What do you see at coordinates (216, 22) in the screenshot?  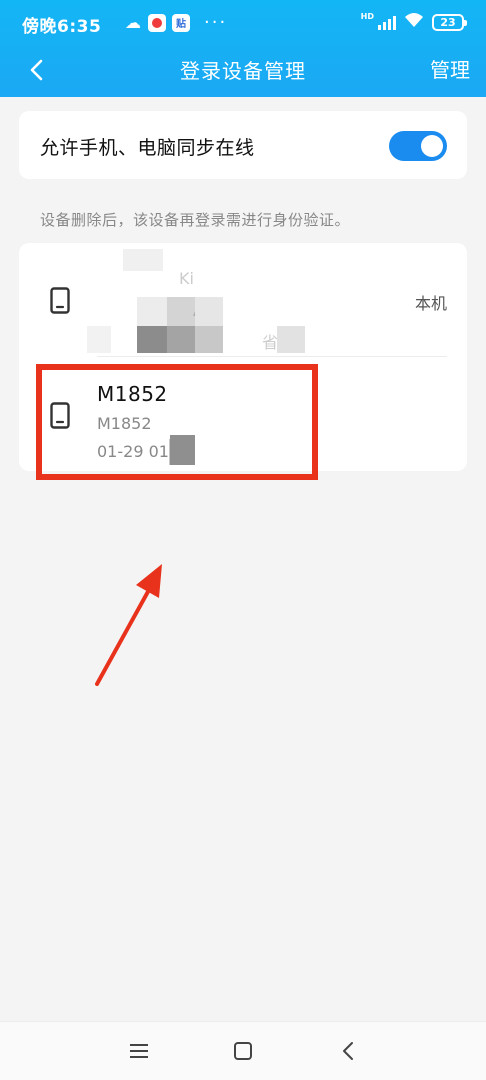 I see `more-notifications-icon: ···` at bounding box center [216, 22].